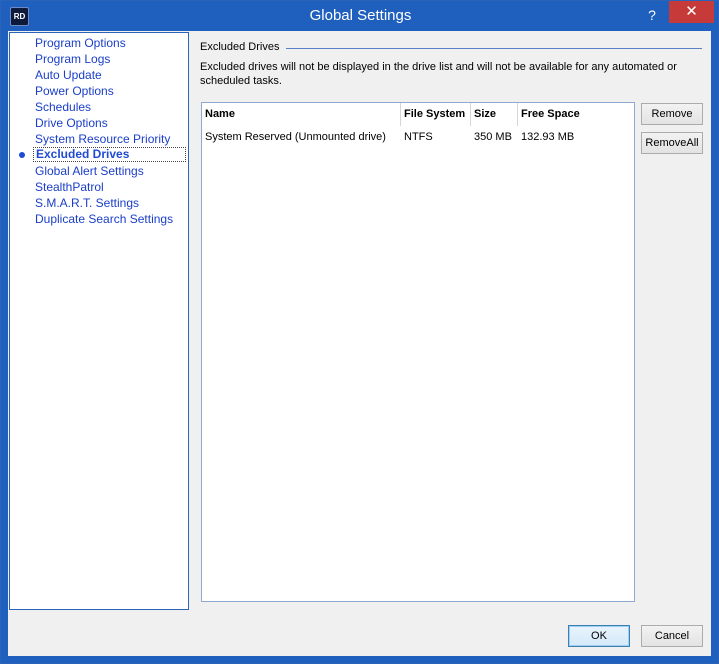  What do you see at coordinates (672, 143) in the screenshot?
I see `remove-all-button: RemoveAll` at bounding box center [672, 143].